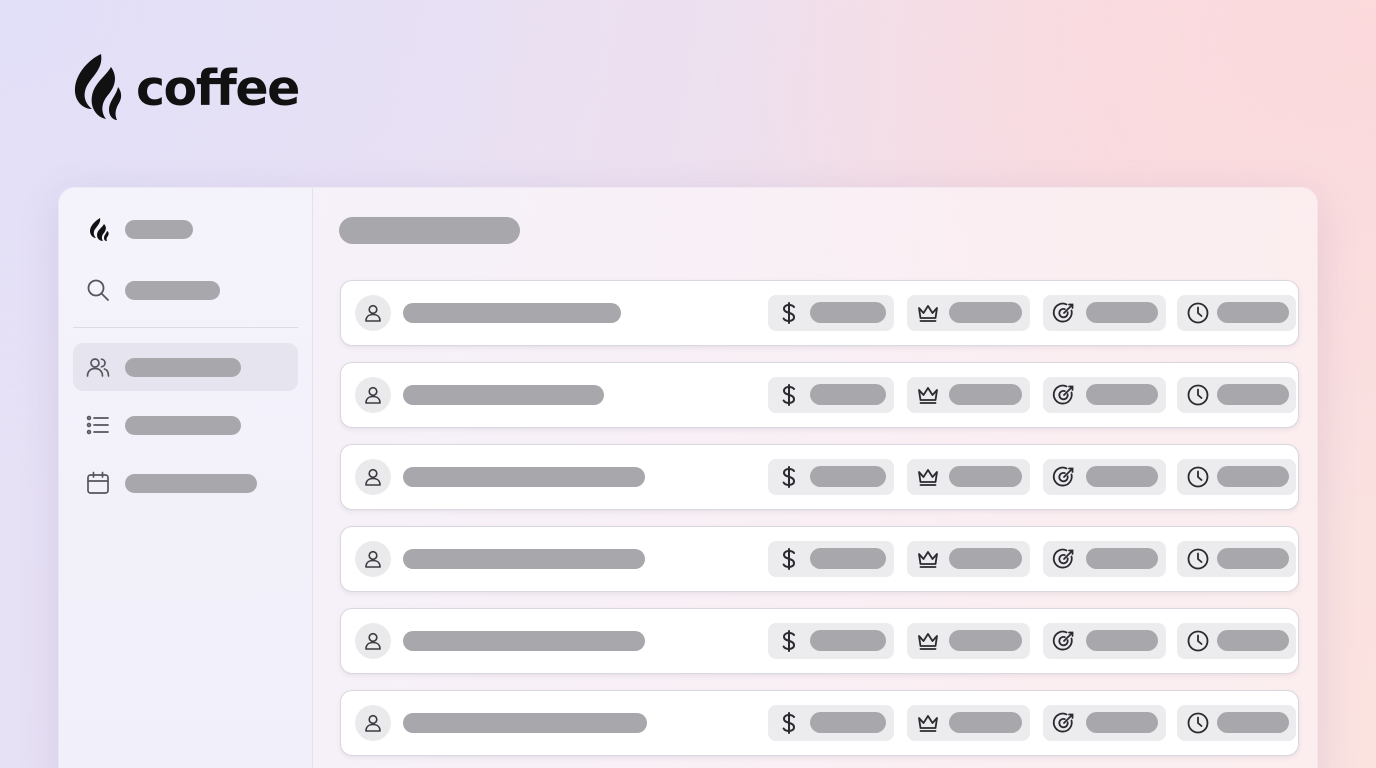 This screenshot has height=768, width=1376. I want to click on sidebar-item-home, so click(185, 229).